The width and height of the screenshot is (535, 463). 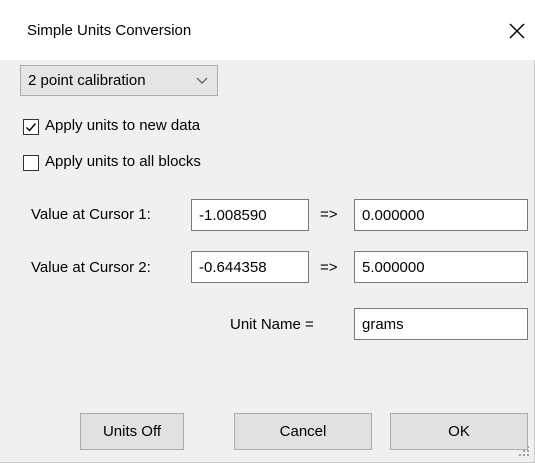 I want to click on units-off-button: Units Off, so click(x=132, y=431).